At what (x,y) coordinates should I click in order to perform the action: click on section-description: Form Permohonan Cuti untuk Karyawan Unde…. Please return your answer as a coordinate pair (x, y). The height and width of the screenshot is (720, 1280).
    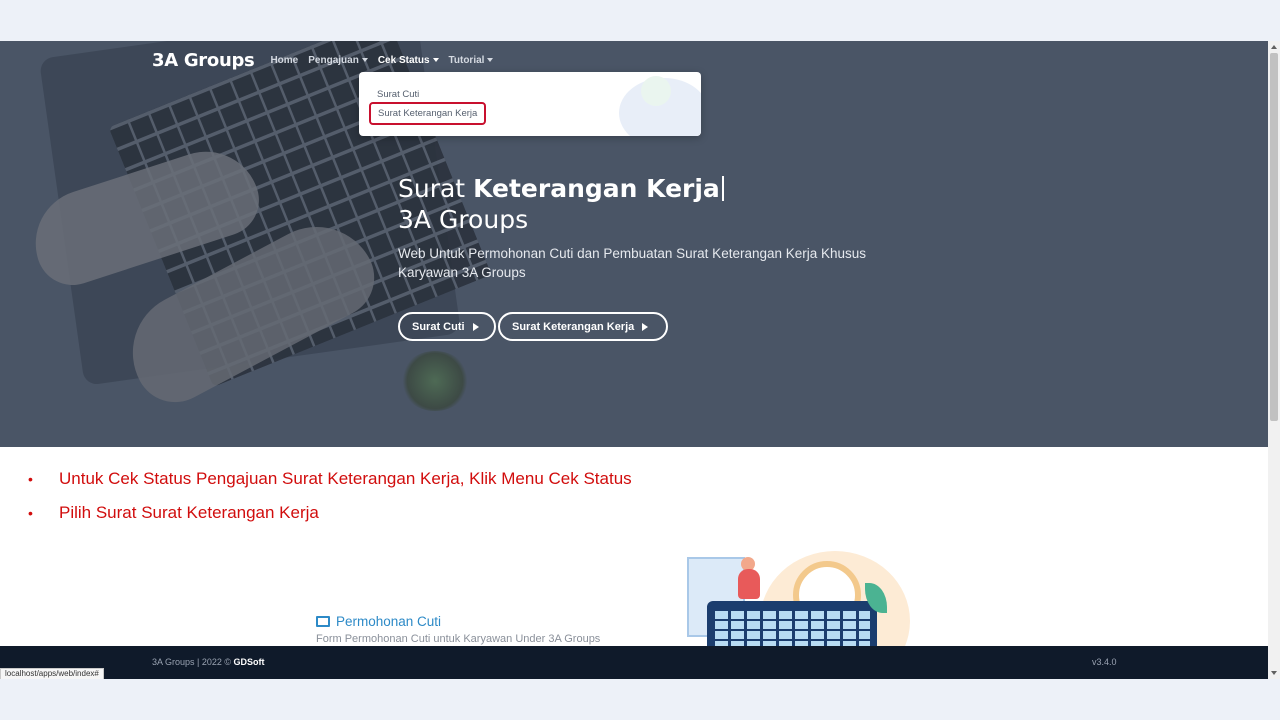
    Looking at the image, I should click on (458, 639).